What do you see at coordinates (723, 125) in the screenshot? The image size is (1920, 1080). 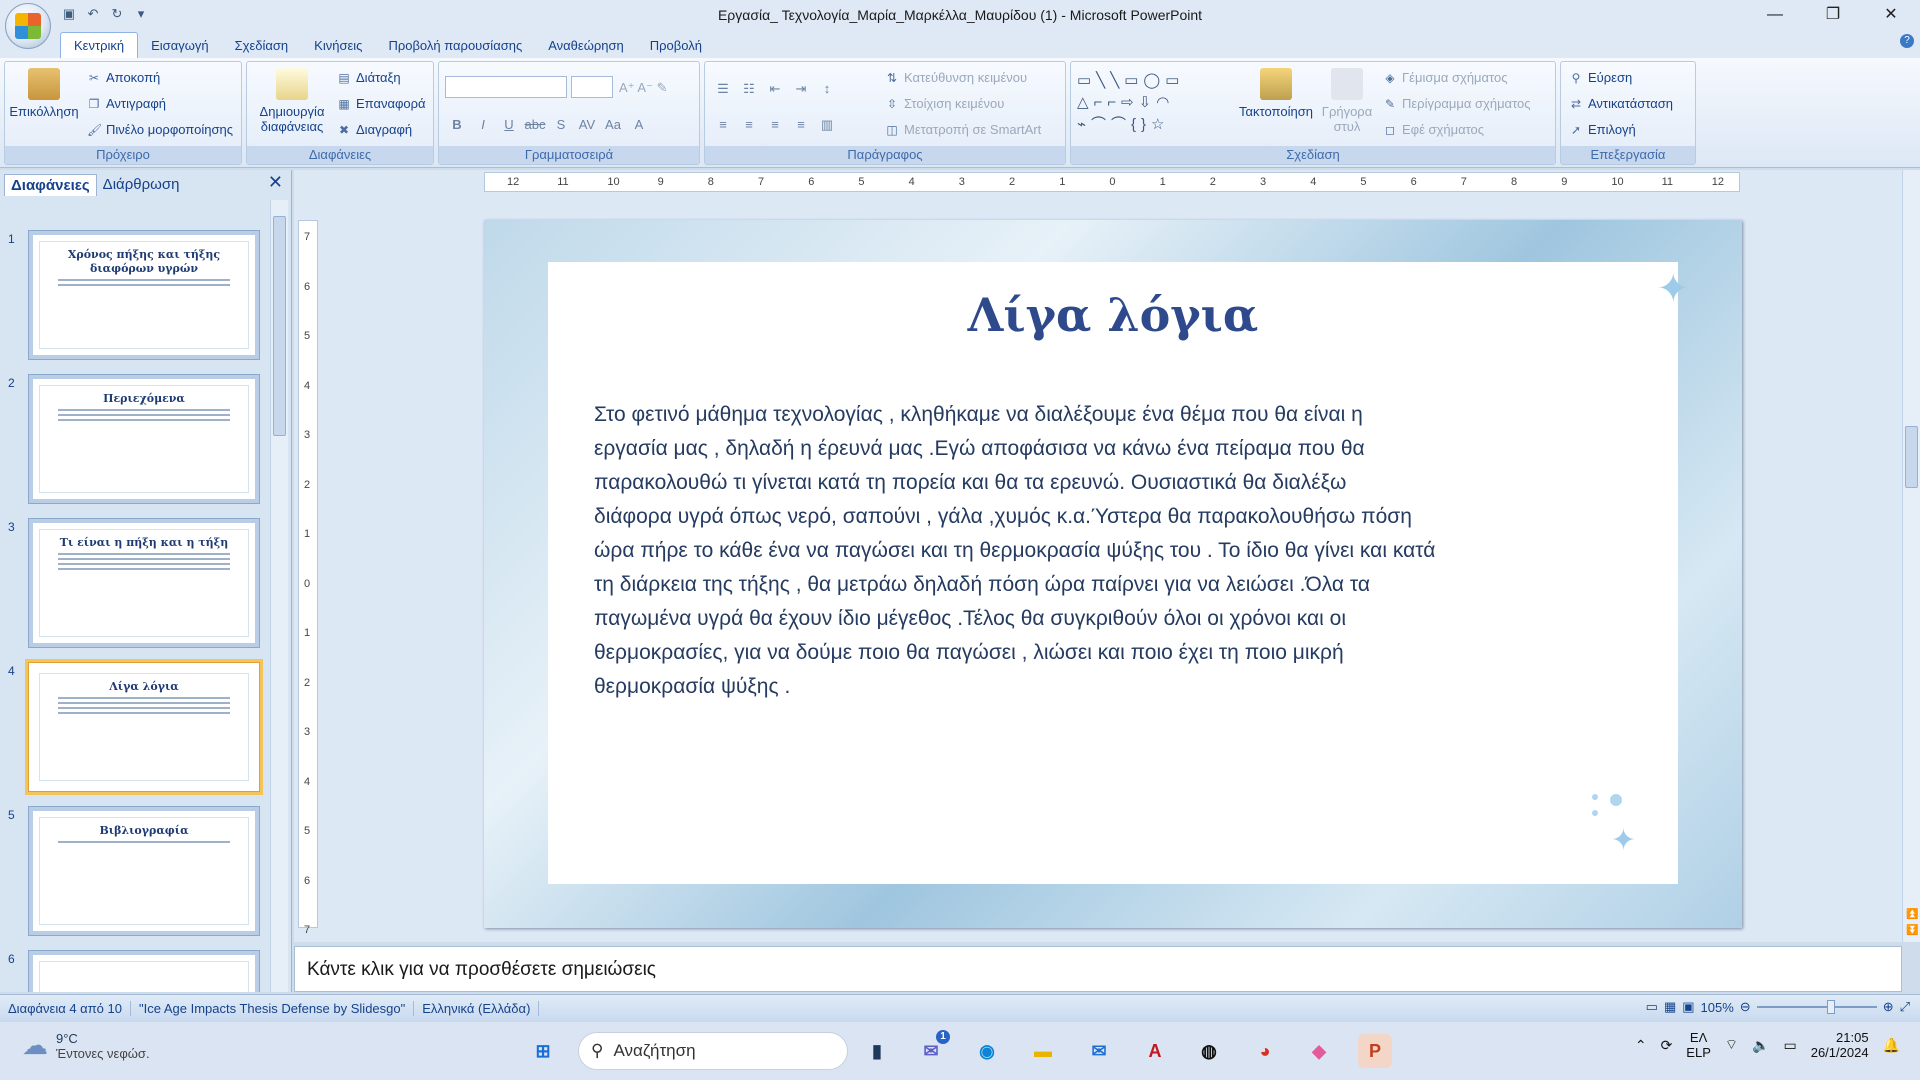 I see `align-left-button: ≡` at bounding box center [723, 125].